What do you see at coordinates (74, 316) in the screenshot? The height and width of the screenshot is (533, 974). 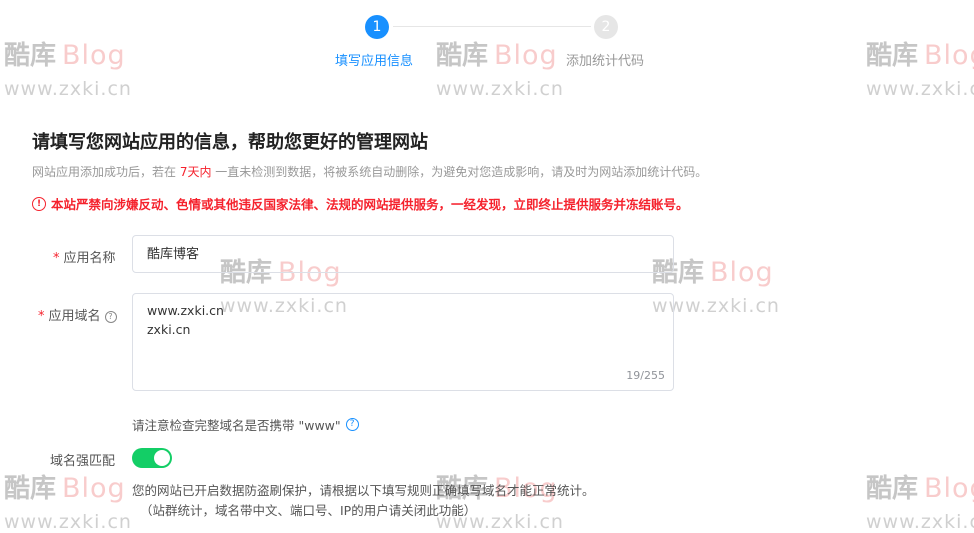 I see `app-domain-label-text: 应用域名` at bounding box center [74, 316].